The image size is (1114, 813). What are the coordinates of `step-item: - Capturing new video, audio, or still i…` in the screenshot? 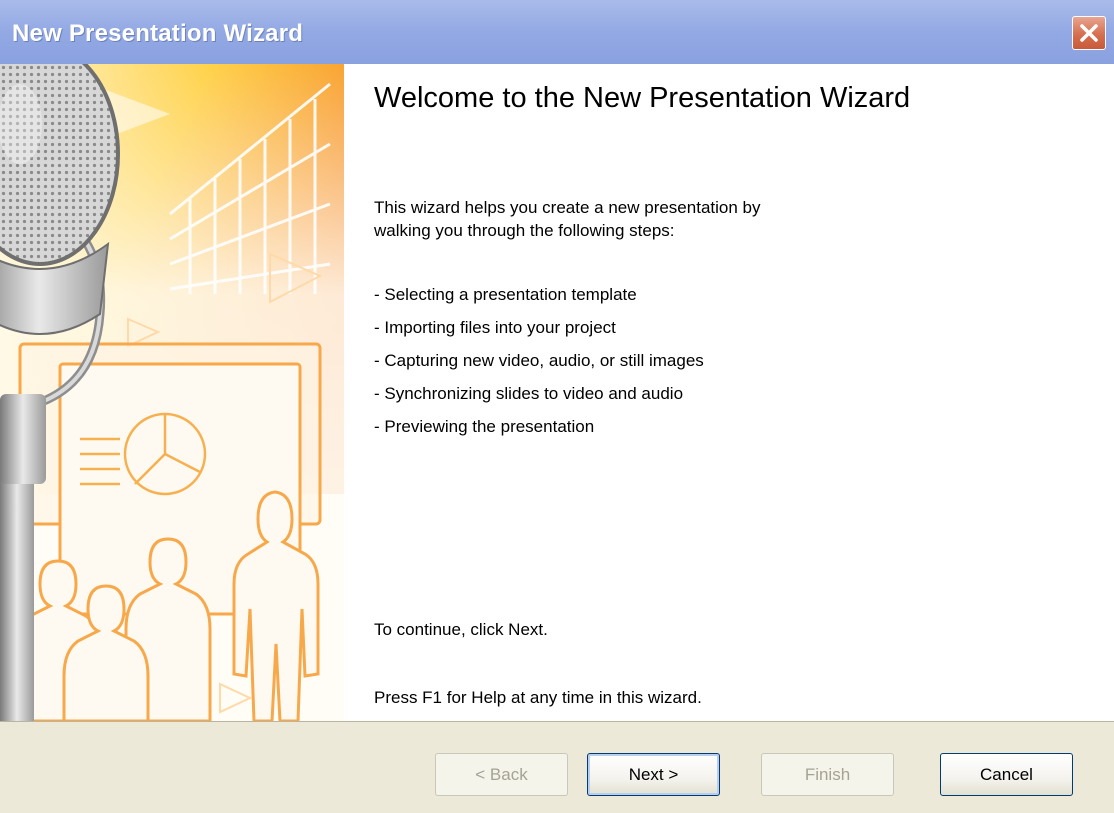 It's located at (539, 360).